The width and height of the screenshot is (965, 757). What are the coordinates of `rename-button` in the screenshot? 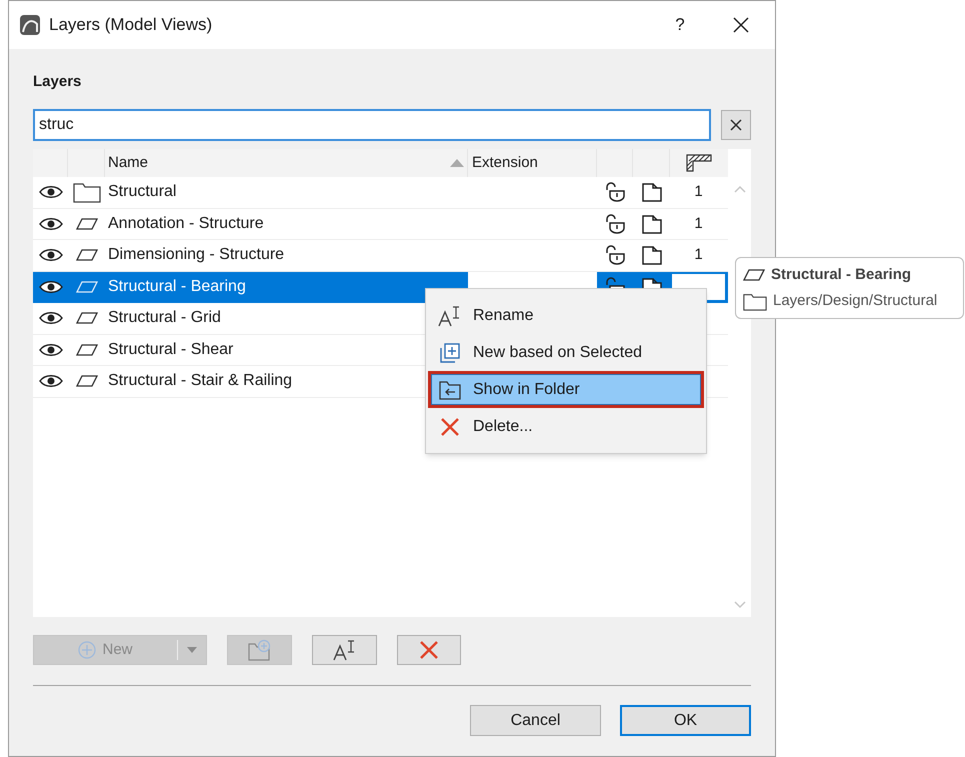 It's located at (344, 650).